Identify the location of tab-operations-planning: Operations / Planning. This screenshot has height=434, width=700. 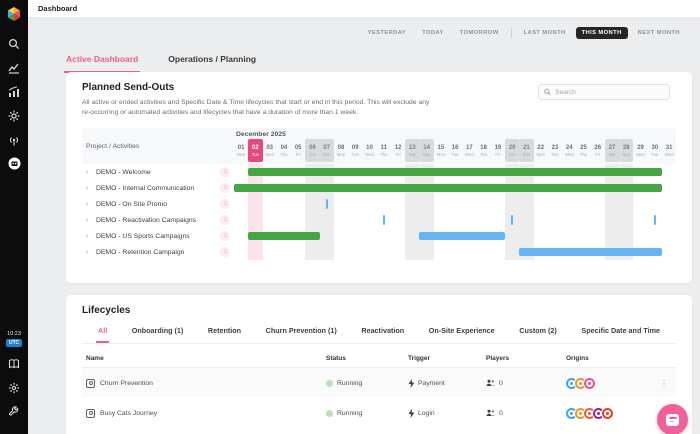
(212, 60).